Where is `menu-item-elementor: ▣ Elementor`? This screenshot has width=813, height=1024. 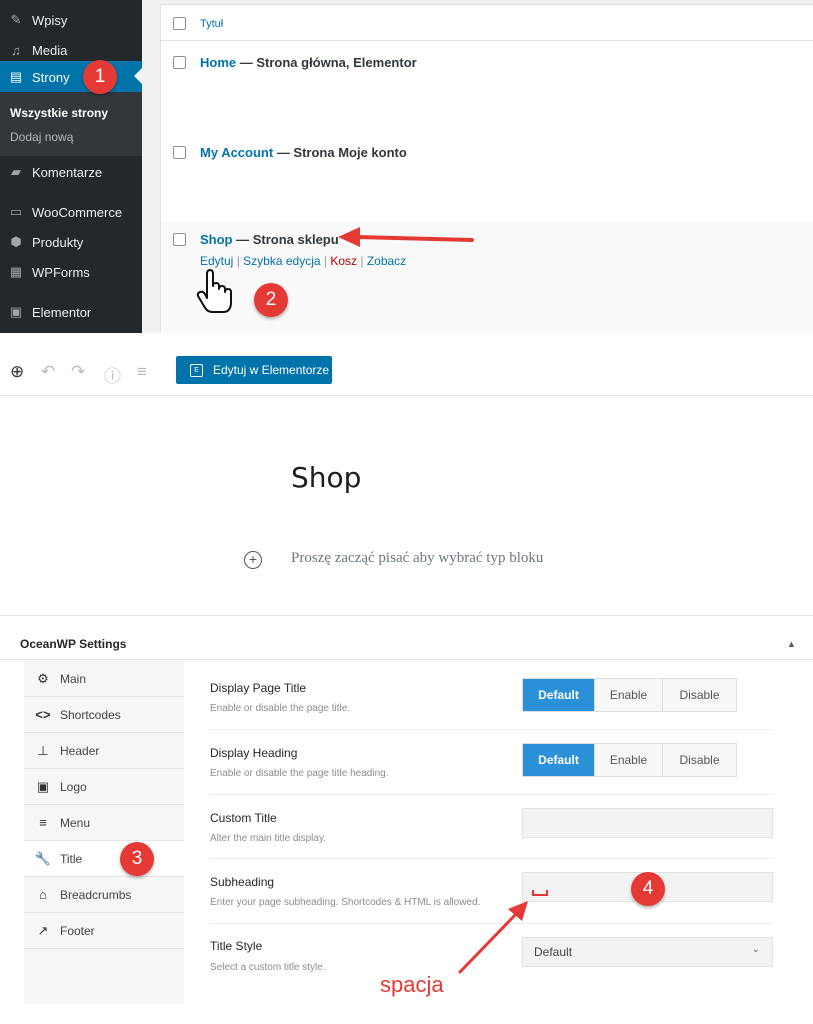 menu-item-elementor: ▣ Elementor is located at coordinates (71, 312).